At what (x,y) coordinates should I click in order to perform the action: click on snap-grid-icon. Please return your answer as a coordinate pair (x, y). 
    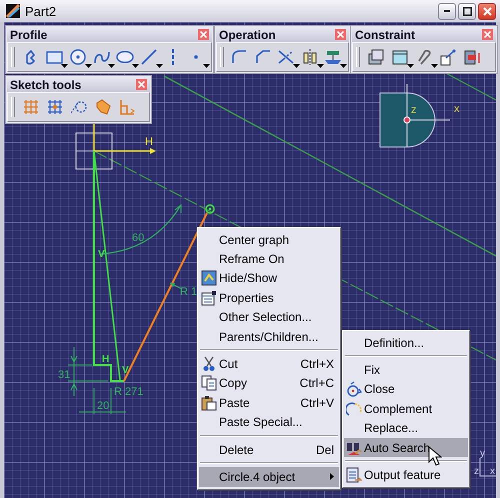
    Looking at the image, I should click on (55, 107).